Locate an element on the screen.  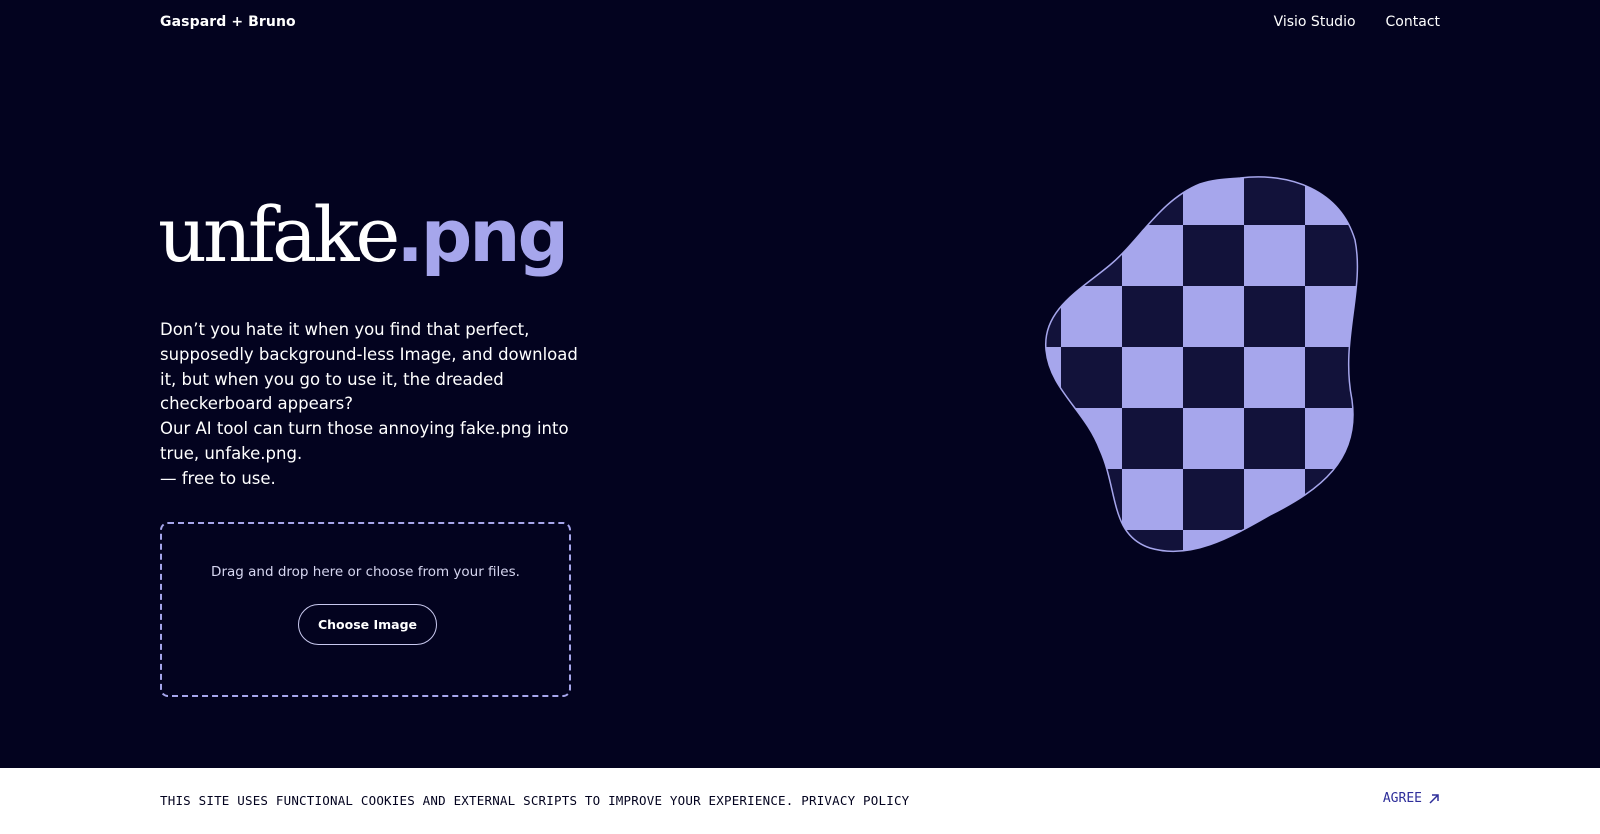
nav-link-visio-studio: Visio Studio is located at coordinates (1315, 22).